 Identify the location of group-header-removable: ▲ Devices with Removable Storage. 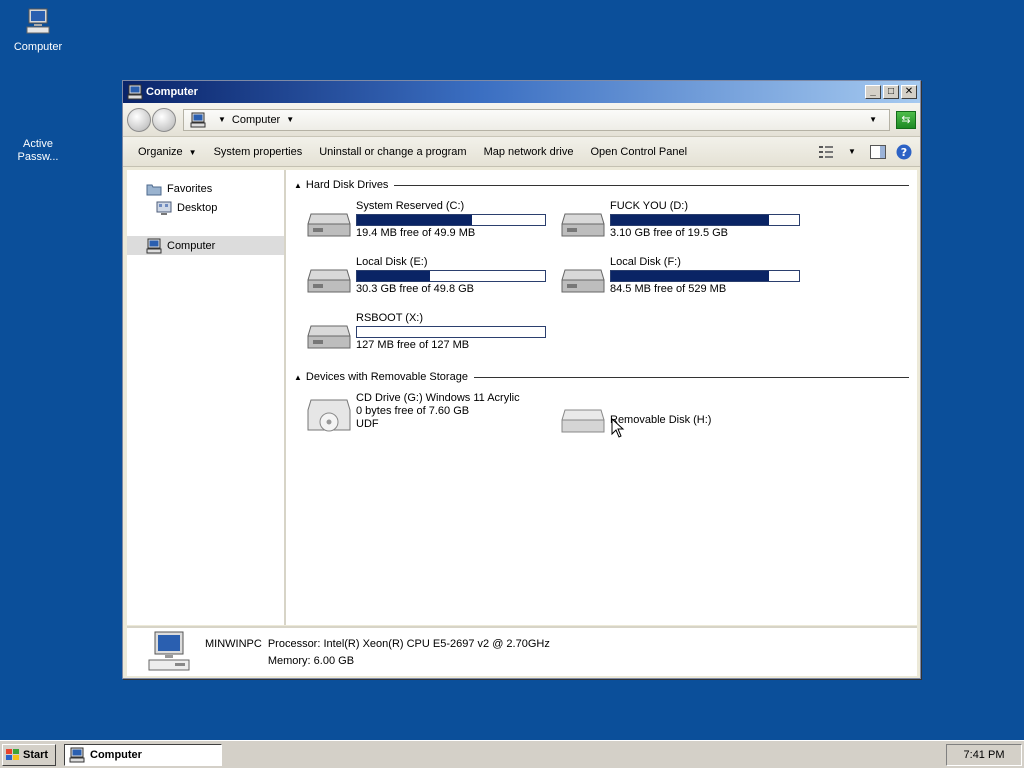
(601, 377).